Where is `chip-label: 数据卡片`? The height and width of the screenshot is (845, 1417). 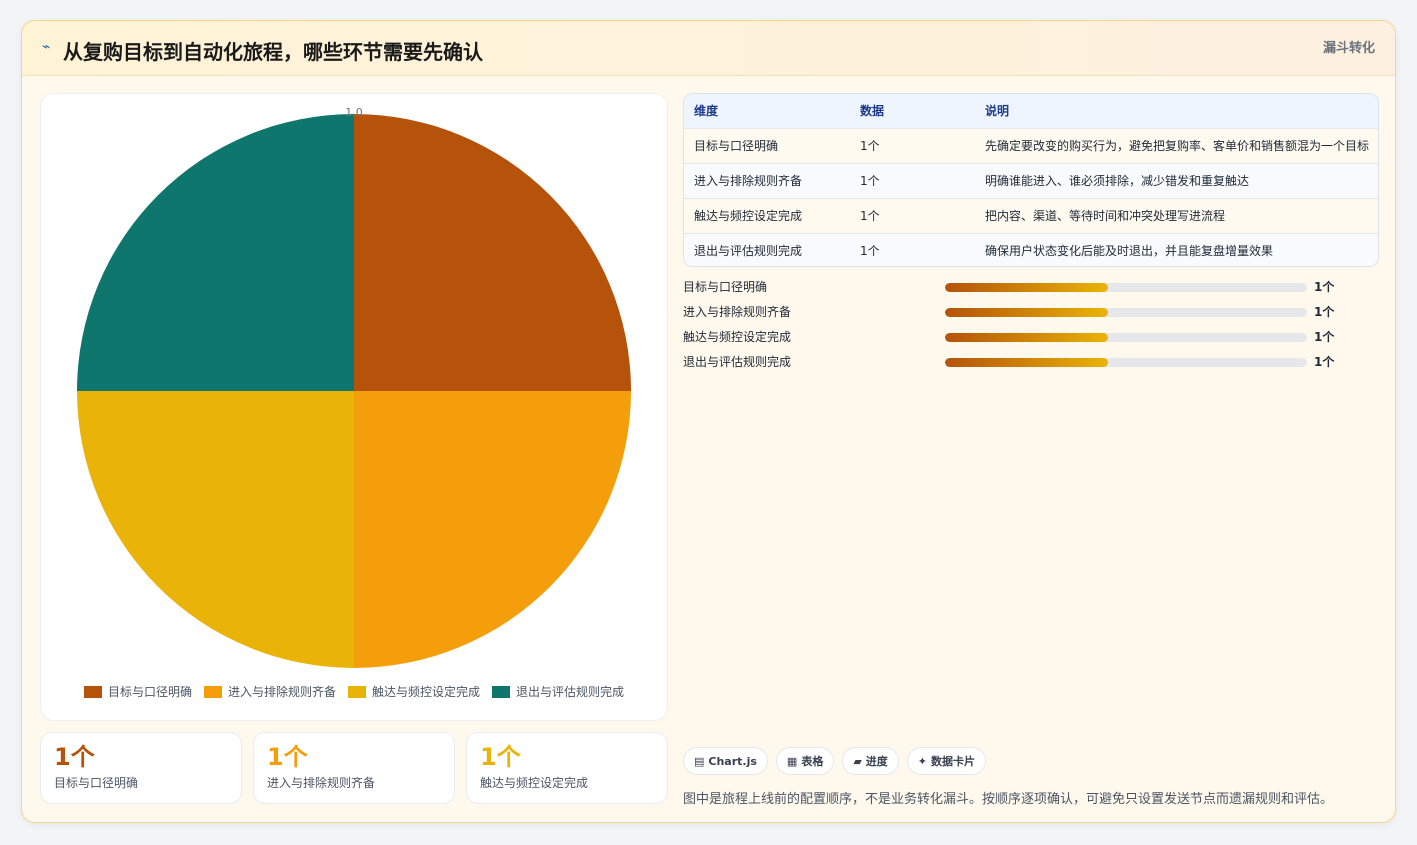
chip-label: 数据卡片 is located at coordinates (953, 761).